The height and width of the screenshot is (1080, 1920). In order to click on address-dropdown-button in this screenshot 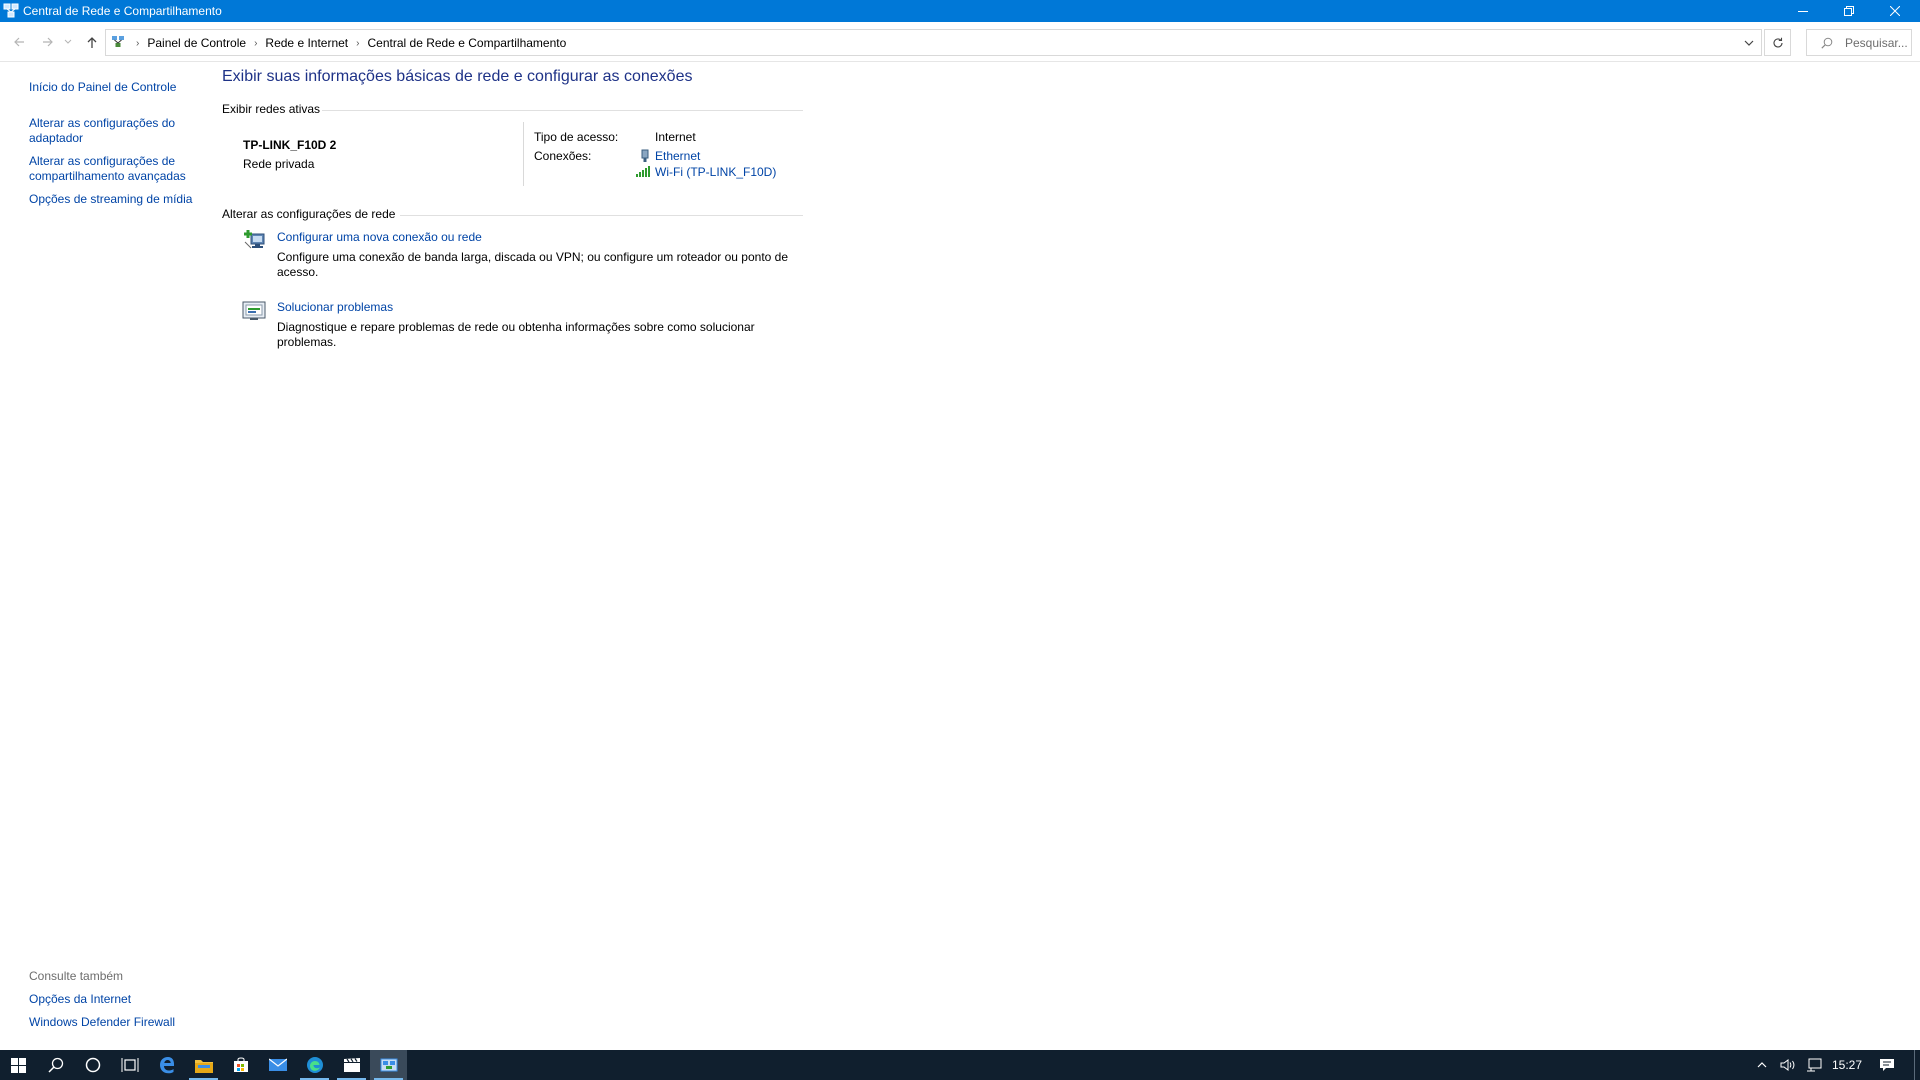, I will do `click(1749, 42)`.